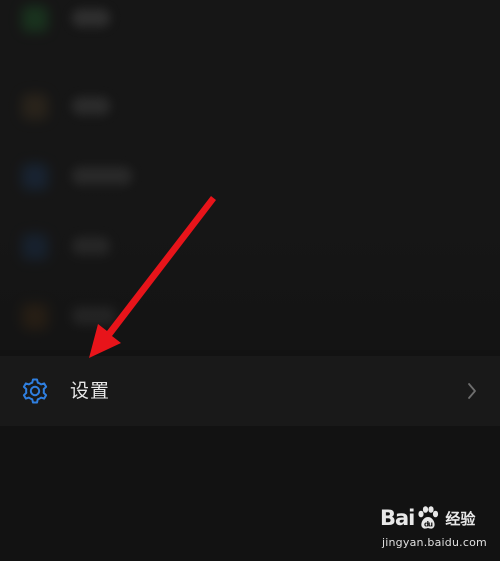 Image resolution: width=500 pixels, height=561 pixels. What do you see at coordinates (397, 518) in the screenshot?
I see `watermark-brand-left: Bai` at bounding box center [397, 518].